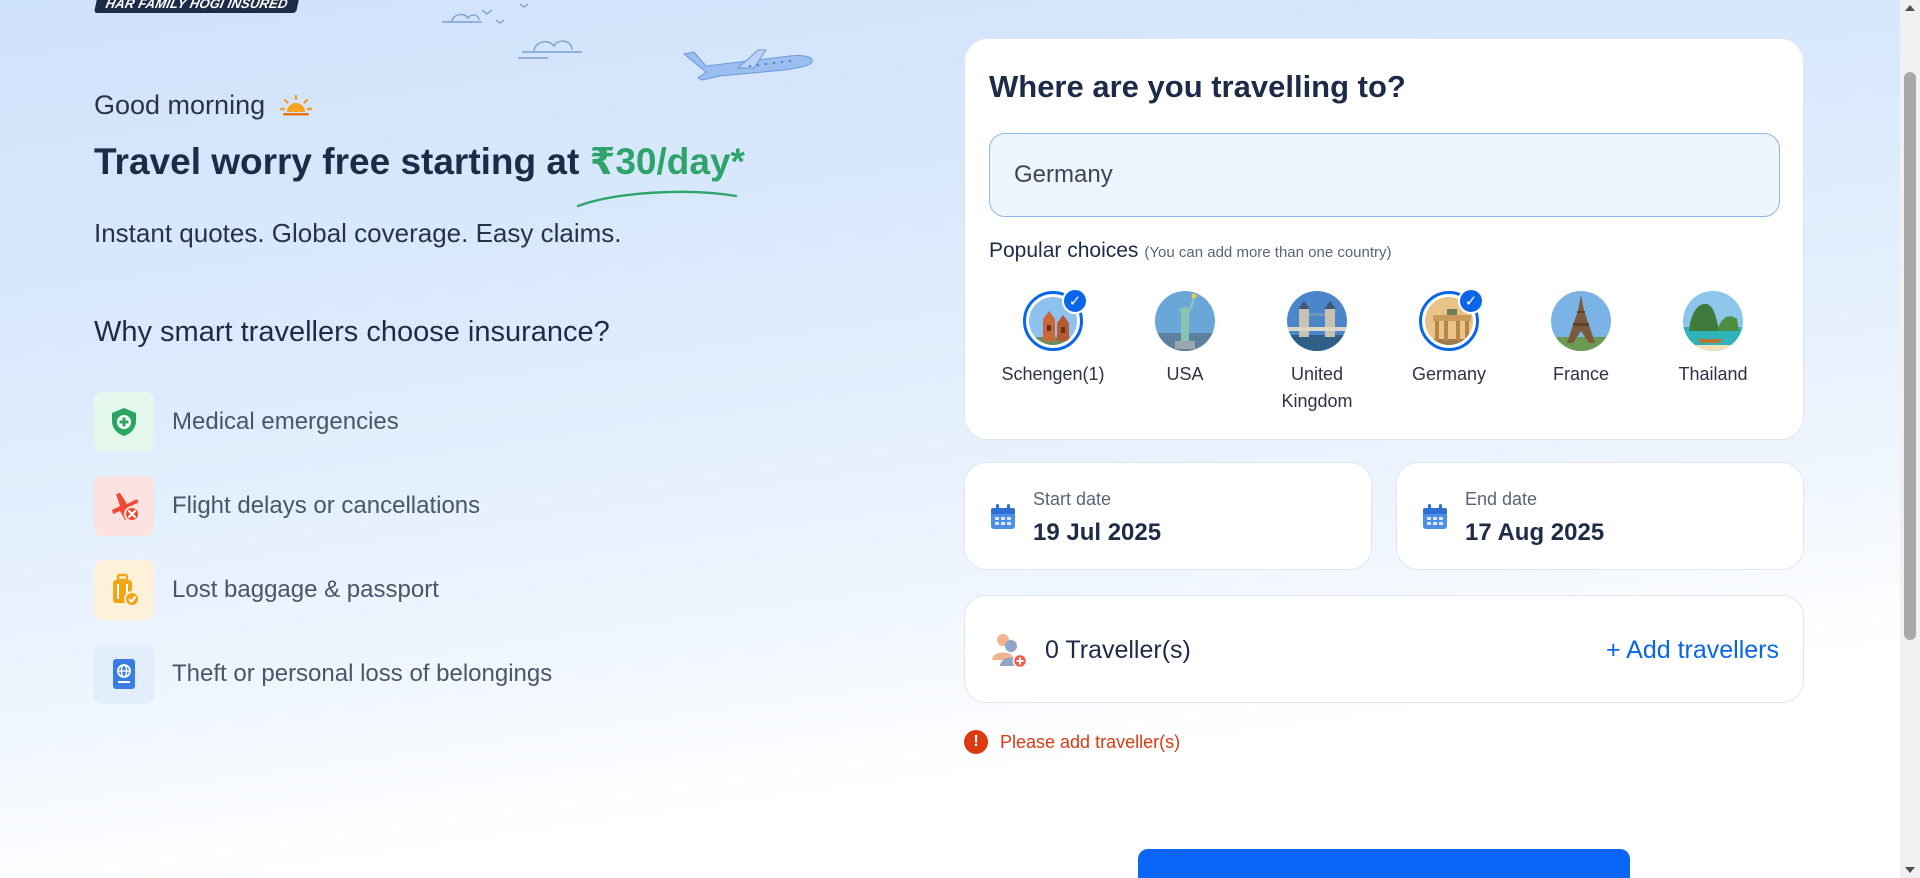  I want to click on start-date-label: Start date, so click(1072, 499).